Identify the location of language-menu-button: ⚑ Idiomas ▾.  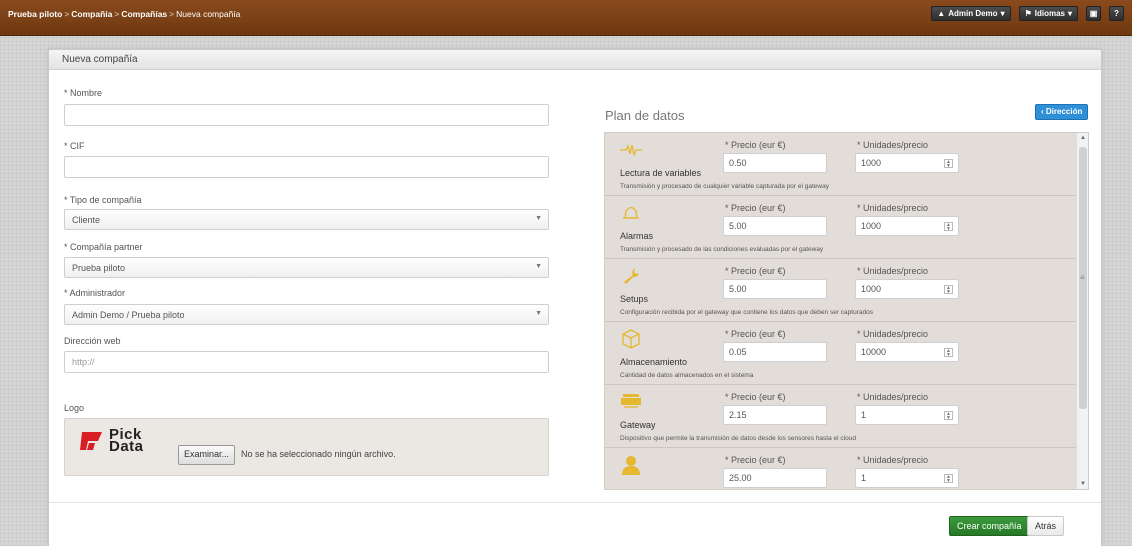
(1048, 13).